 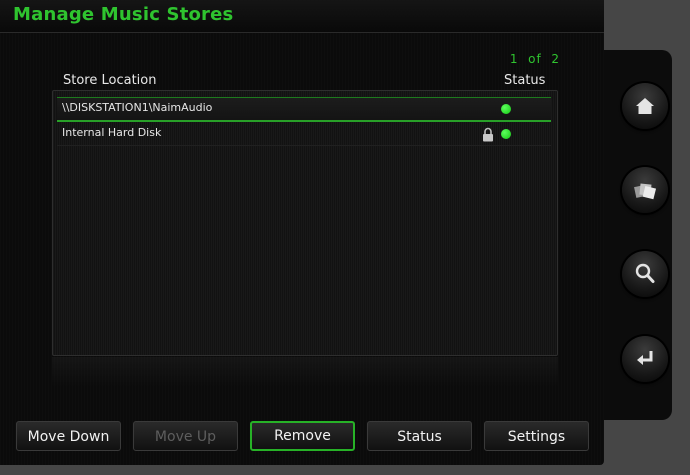 What do you see at coordinates (304, 134) in the screenshot?
I see `store-row-internal-disk: Internal Hard Disk` at bounding box center [304, 134].